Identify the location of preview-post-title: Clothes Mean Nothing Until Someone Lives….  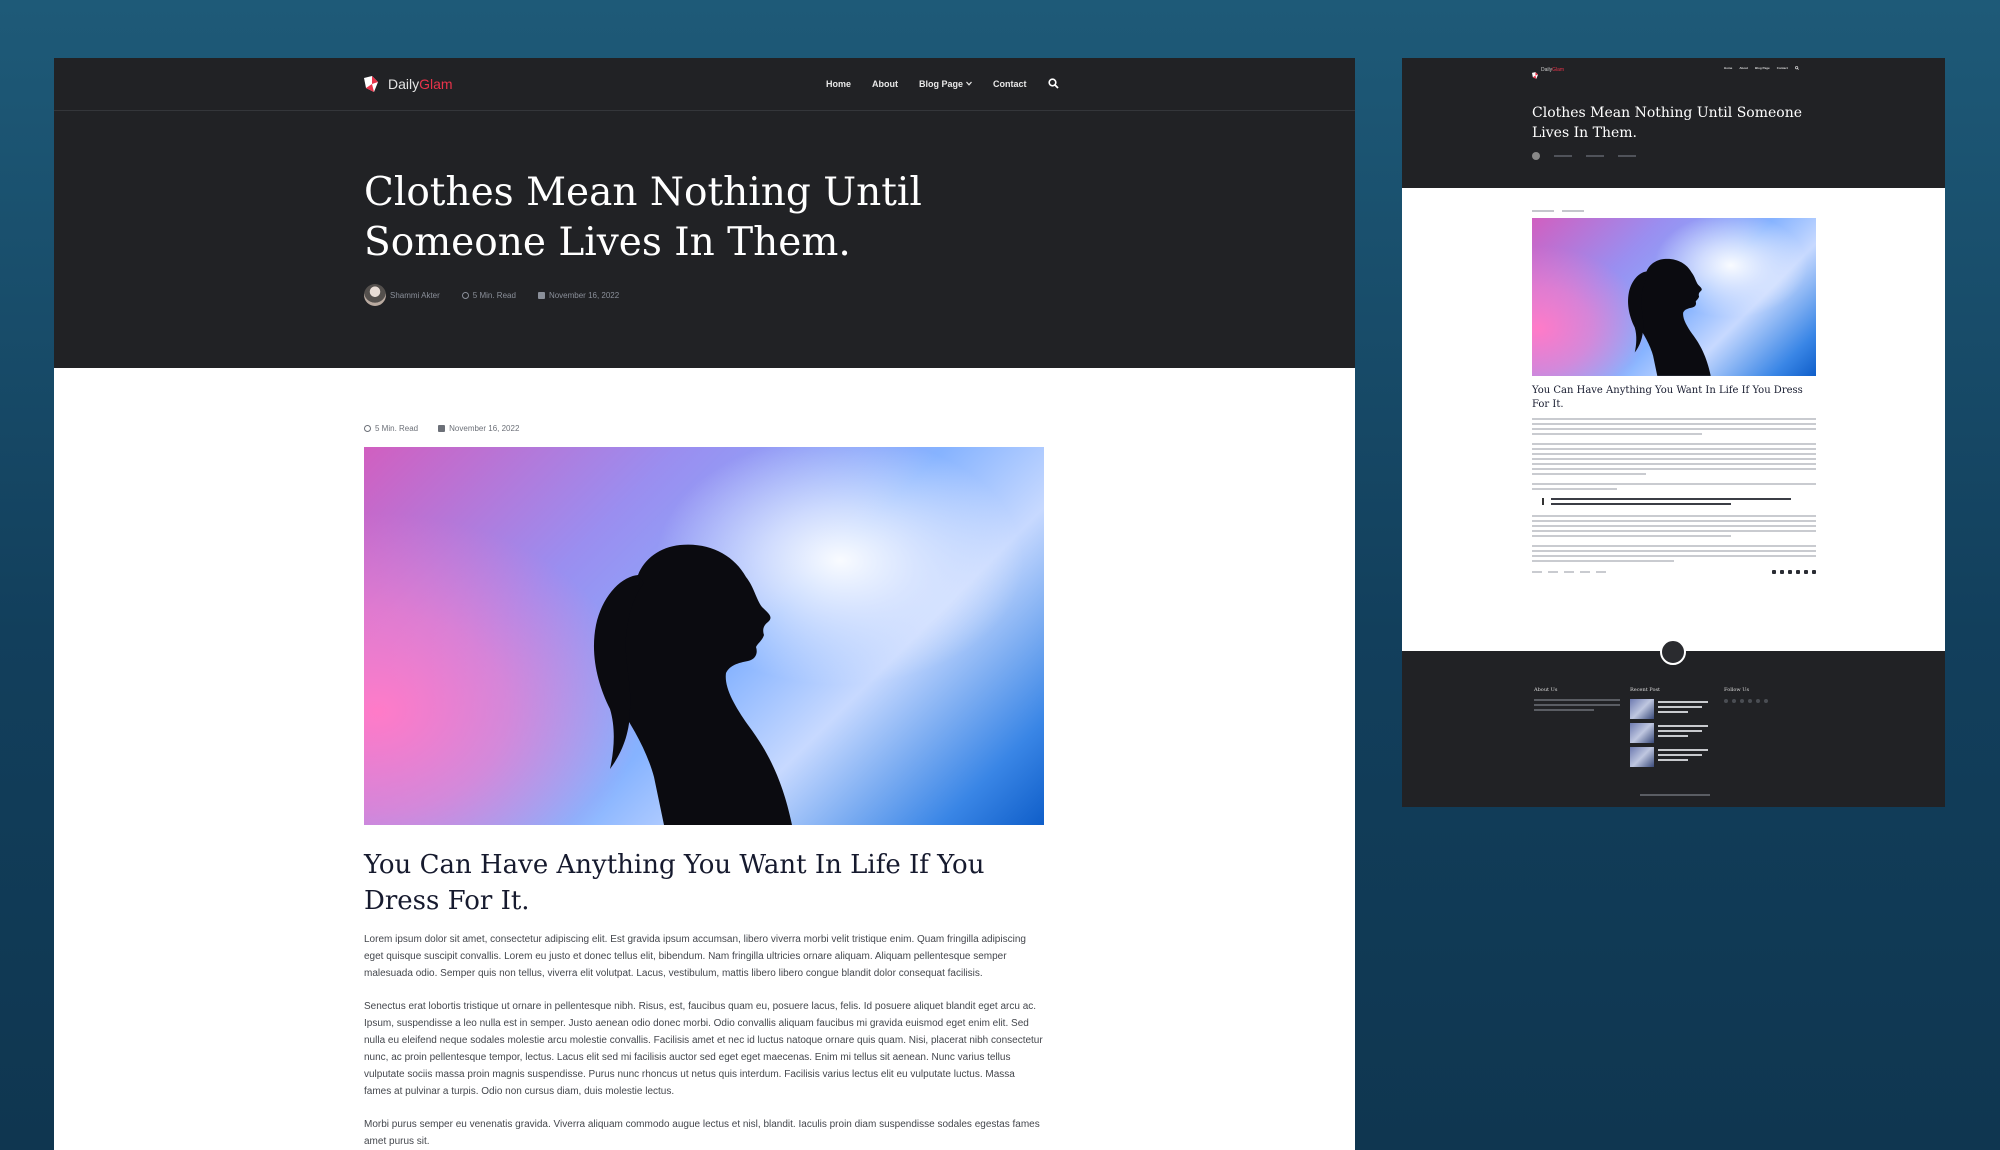
(1667, 123).